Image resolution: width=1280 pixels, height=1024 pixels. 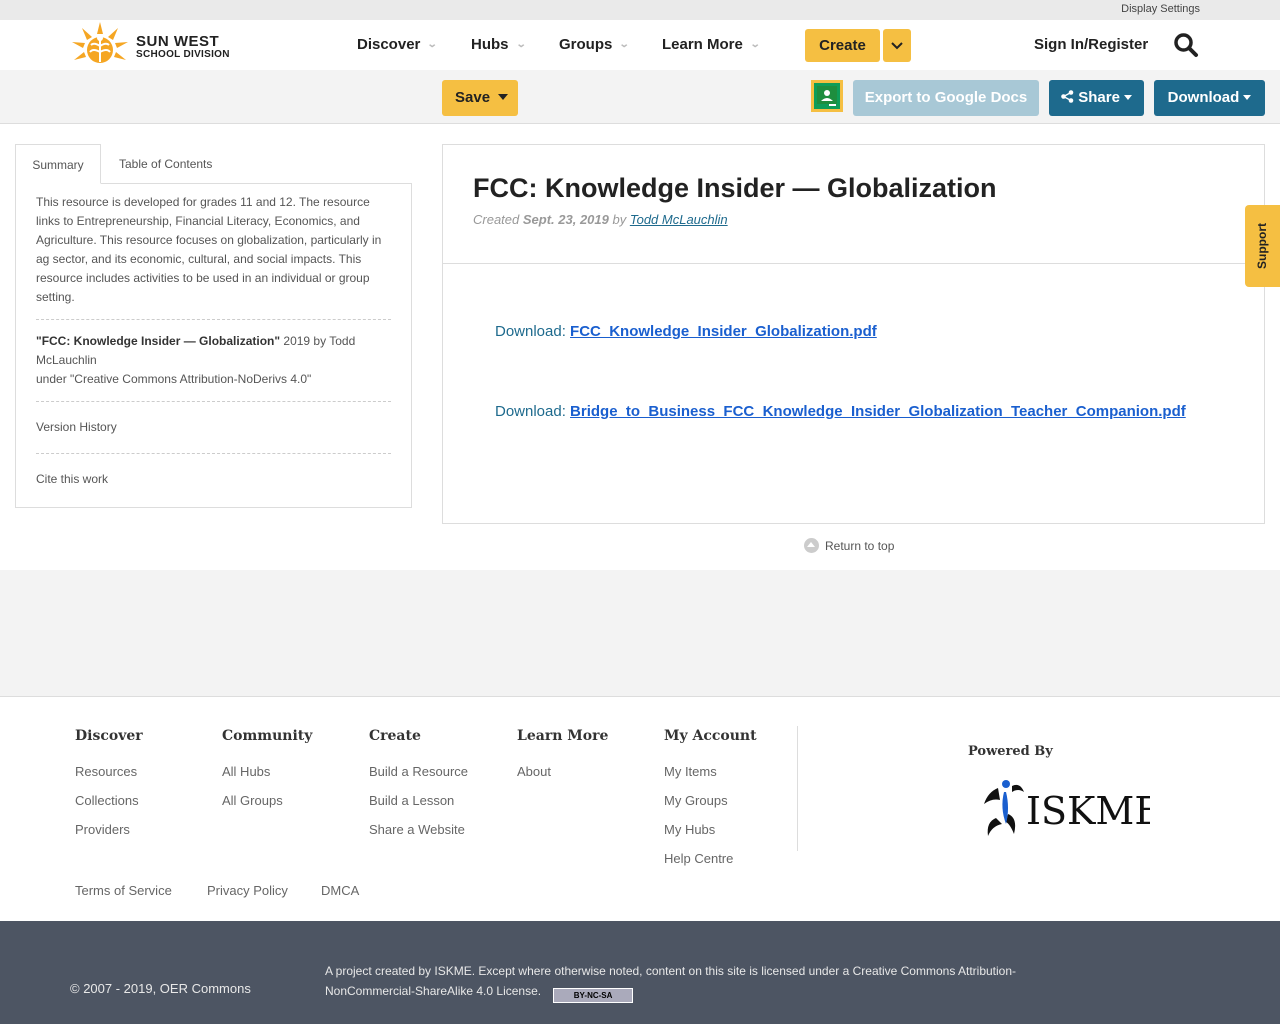 I want to click on footer-column-community: Community All Hubs All Groups, so click(x=267, y=771).